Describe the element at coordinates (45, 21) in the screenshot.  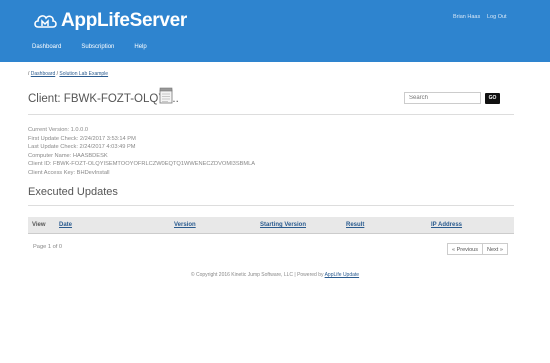
I see `cloud-icon` at that location.